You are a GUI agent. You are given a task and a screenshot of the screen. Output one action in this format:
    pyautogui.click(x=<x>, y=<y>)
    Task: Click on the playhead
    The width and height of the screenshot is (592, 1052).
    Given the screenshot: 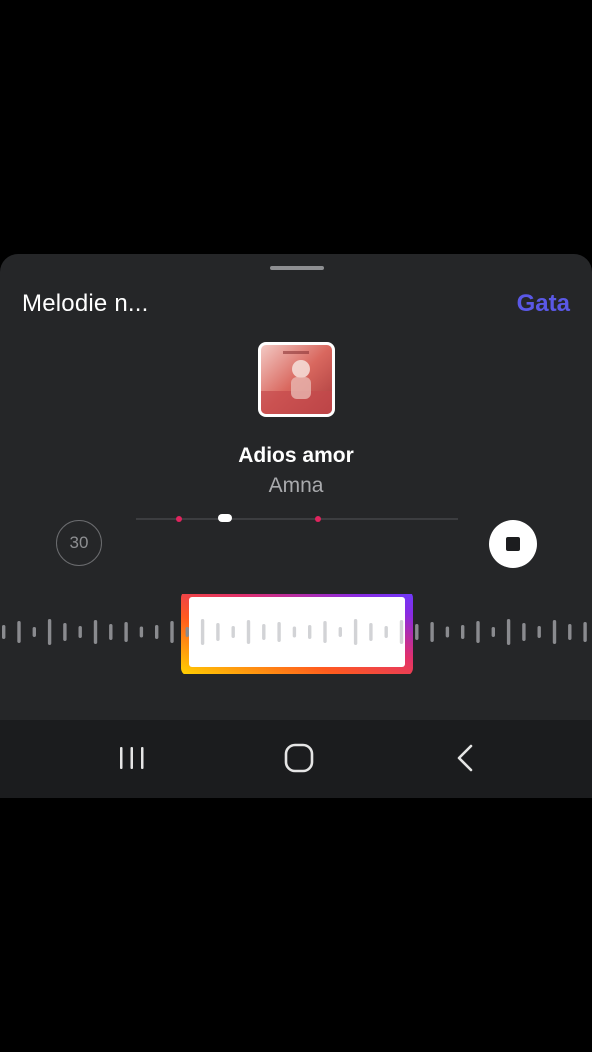 What is the action you would take?
    pyautogui.click(x=225, y=518)
    